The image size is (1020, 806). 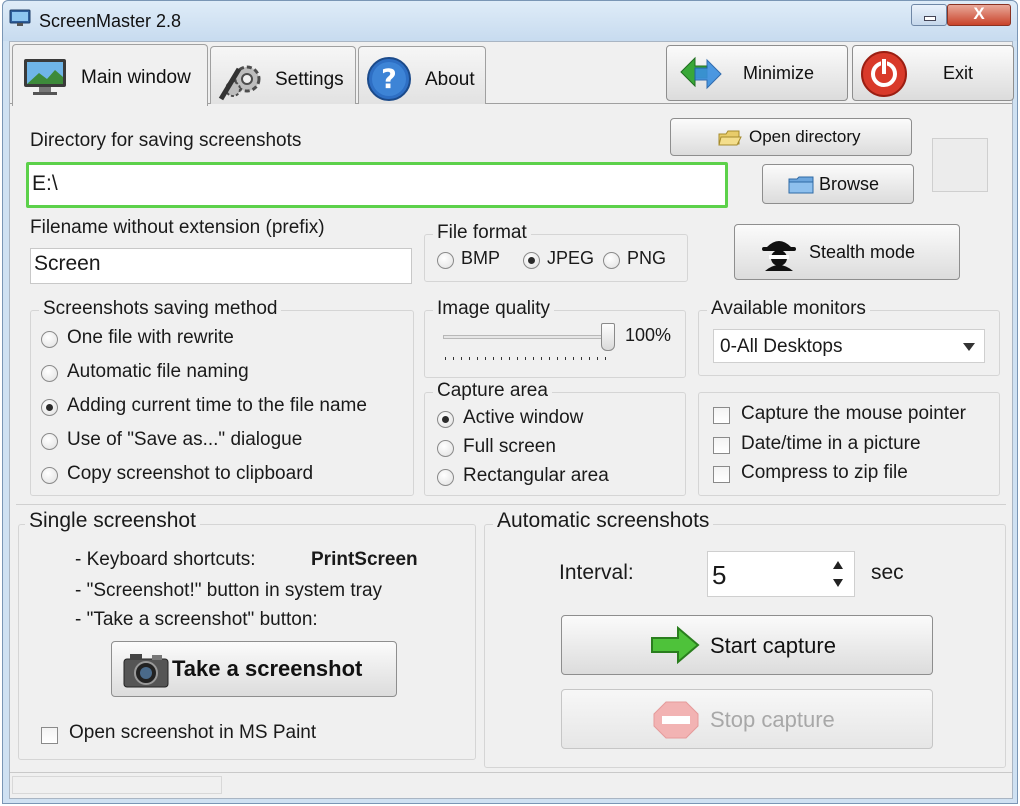 I want to click on gears-icon, so click(x=239, y=83).